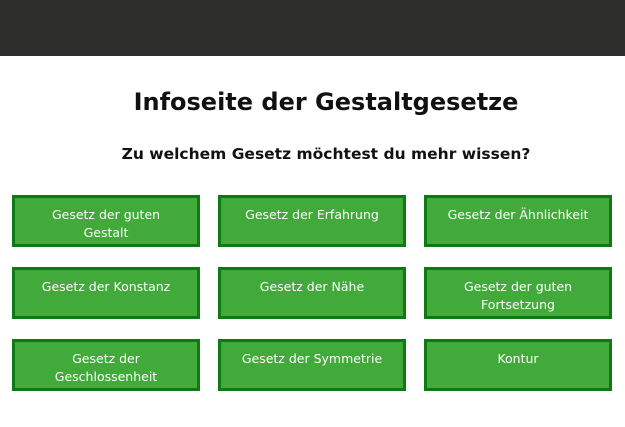 The width and height of the screenshot is (625, 427). I want to click on button-gesetz-der-naehe: Gesetz der Nähe, so click(312, 293).